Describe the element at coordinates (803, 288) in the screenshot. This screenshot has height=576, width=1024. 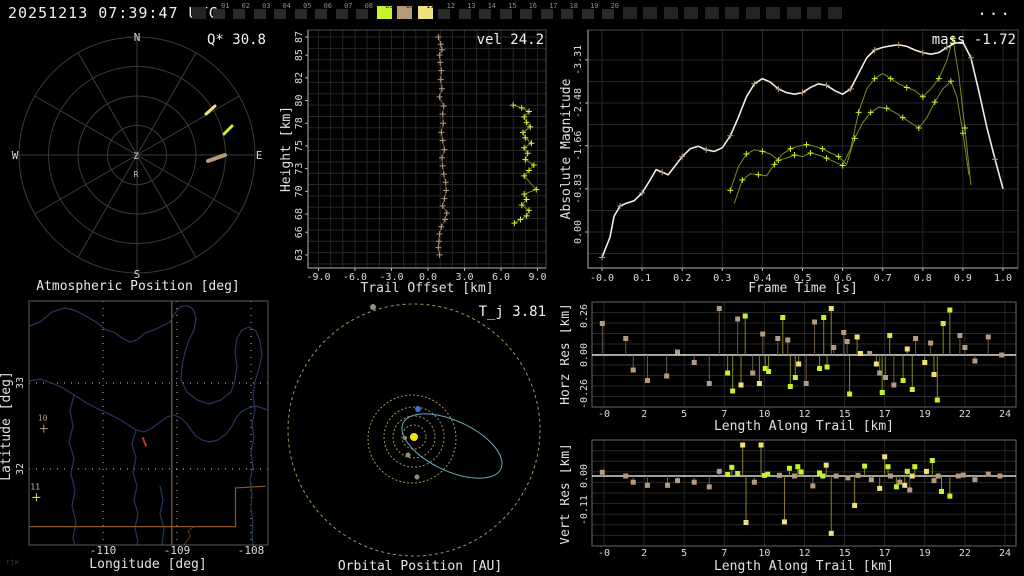
I see `mag-x-axis-label: Frame Time [s]` at that location.